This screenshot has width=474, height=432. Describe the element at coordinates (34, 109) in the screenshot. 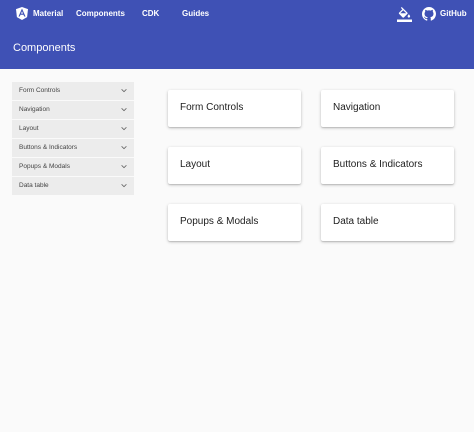

I see `sidenav-item-label: Navigation` at that location.